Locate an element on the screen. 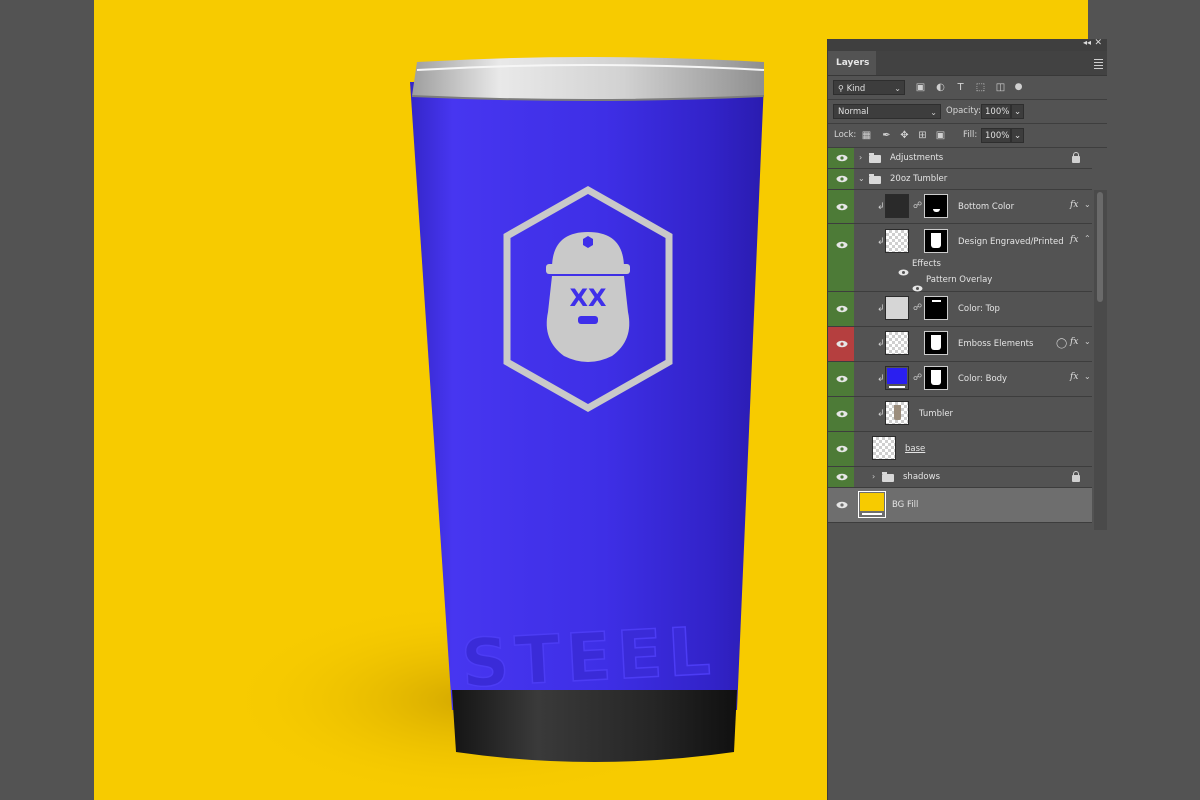  filter-kind-dropdown: ⚲ Kind ⌄ is located at coordinates (869, 87).